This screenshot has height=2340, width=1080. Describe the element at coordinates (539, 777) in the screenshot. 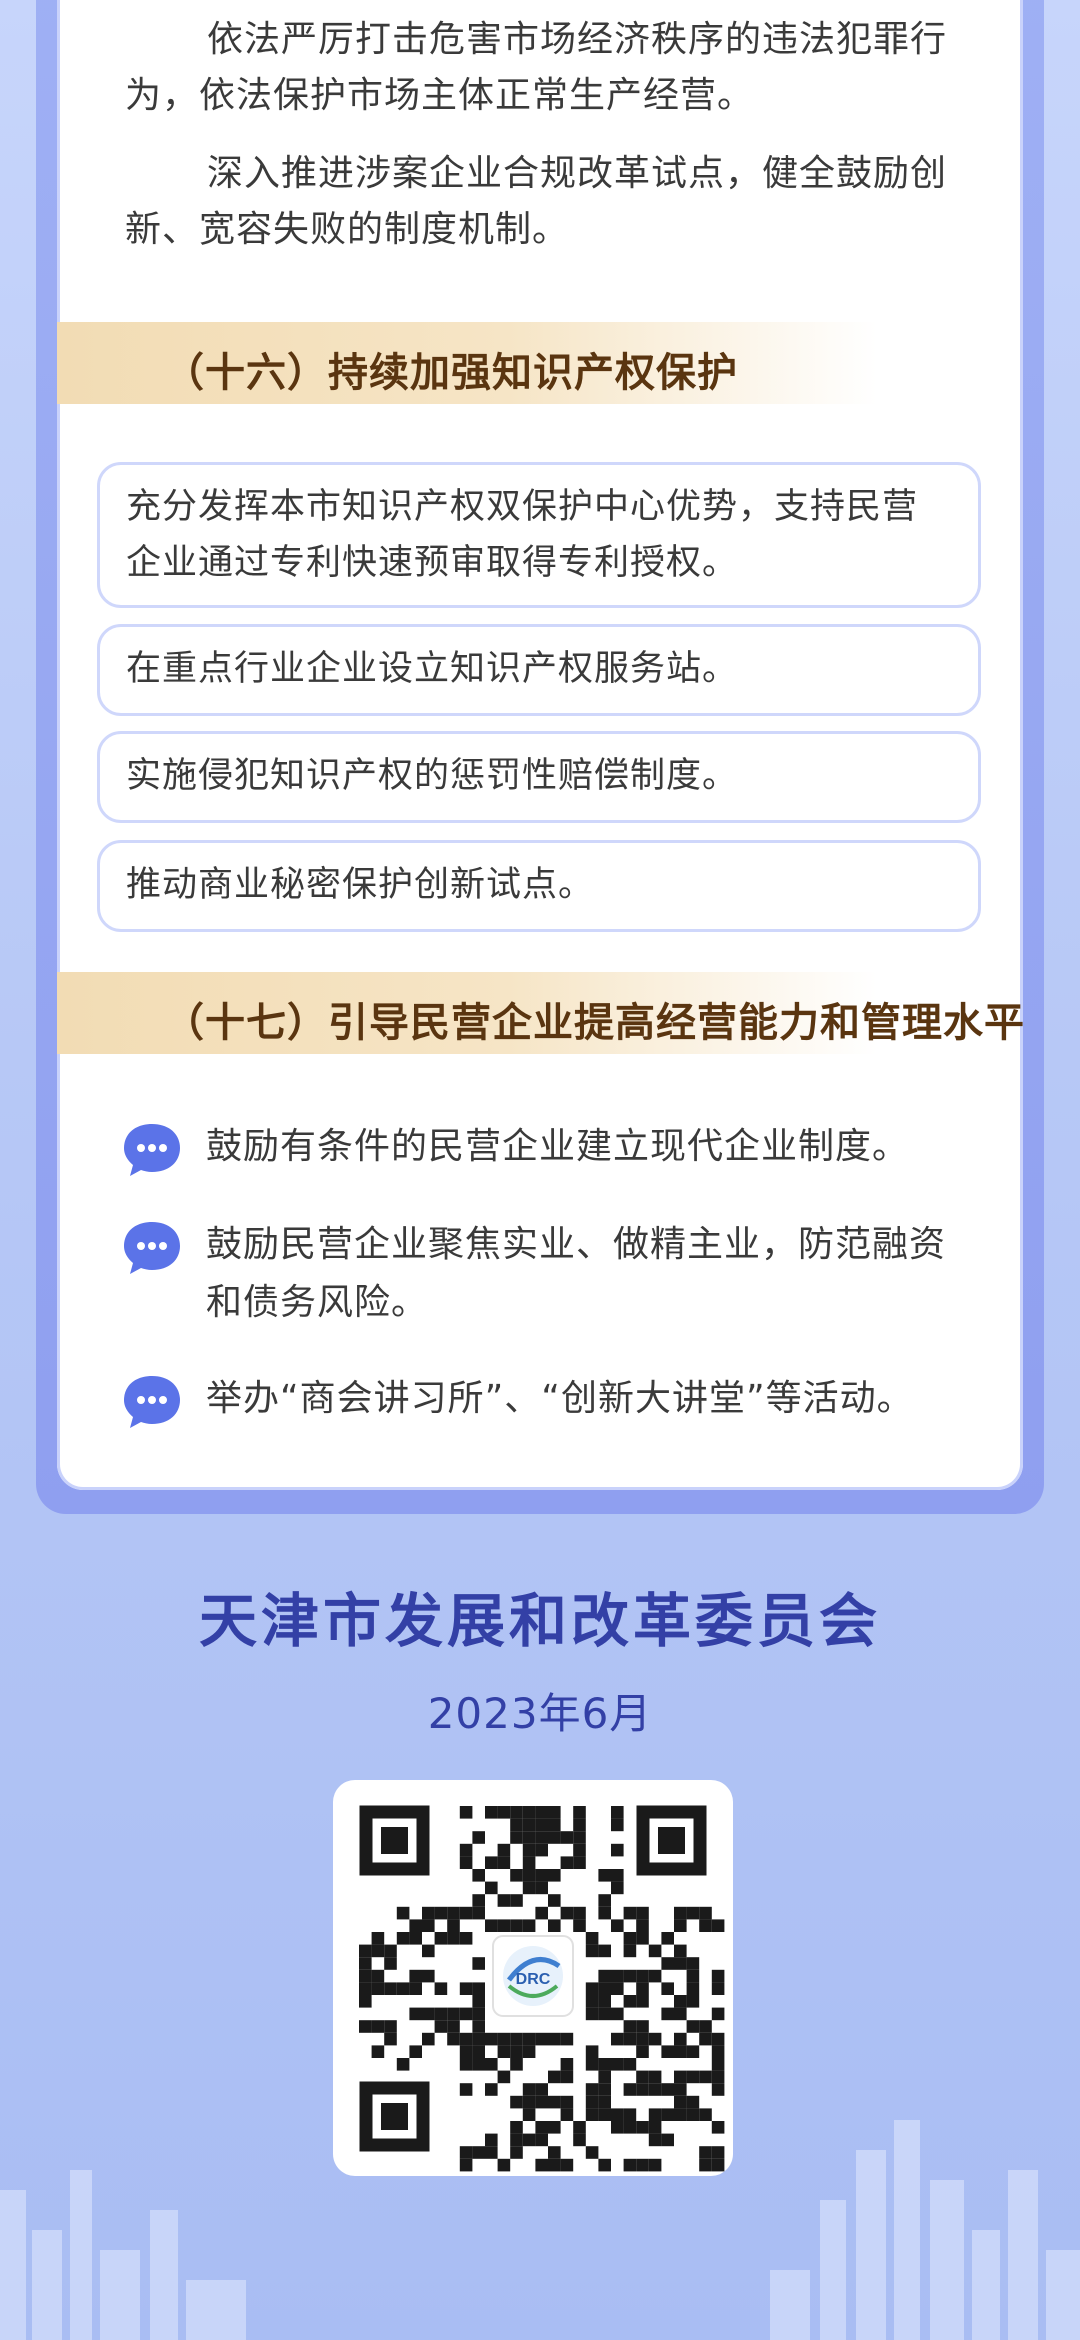

I see `section-16-item-3: 实施侵犯知识产权的惩罚性赔偿制度。` at that location.